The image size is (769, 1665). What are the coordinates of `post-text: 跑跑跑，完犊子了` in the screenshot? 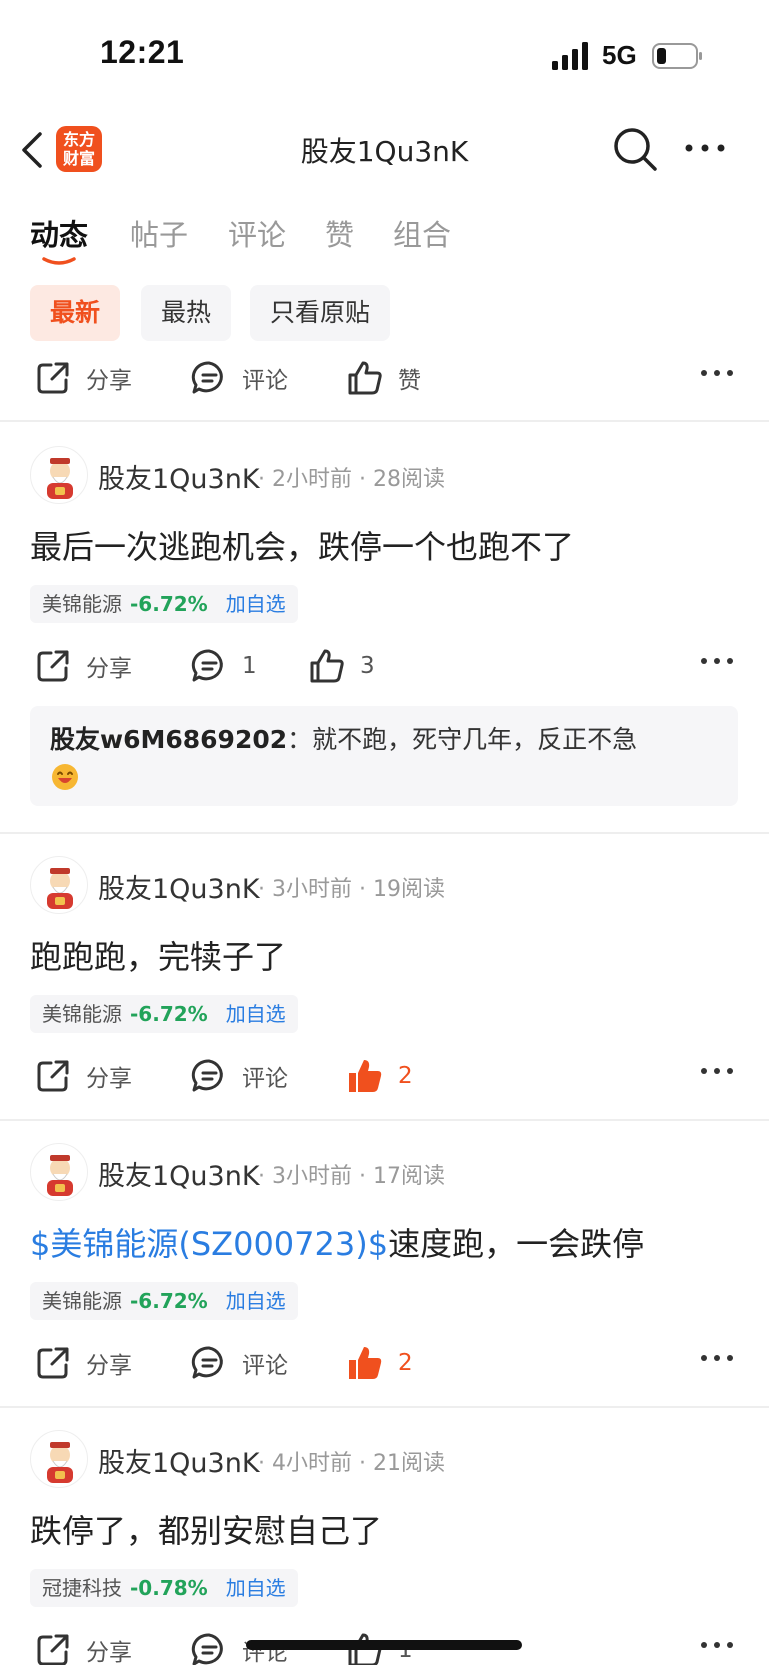 It's located at (158, 957).